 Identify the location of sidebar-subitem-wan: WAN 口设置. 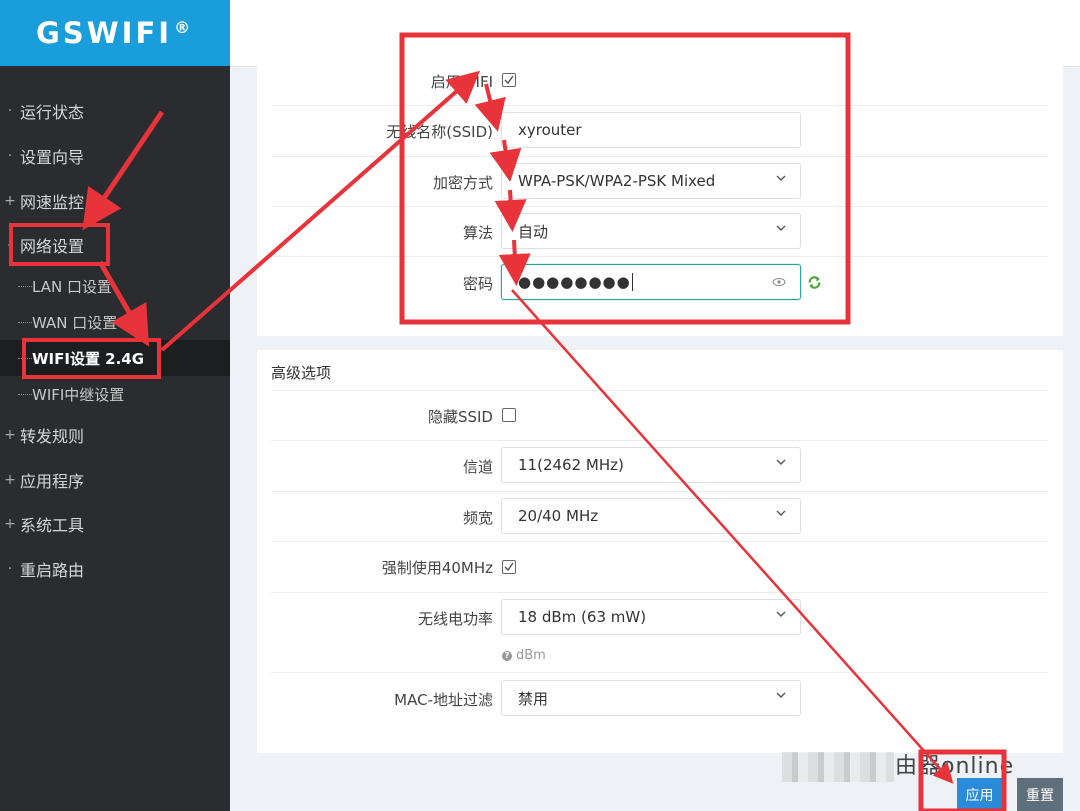
(115, 322).